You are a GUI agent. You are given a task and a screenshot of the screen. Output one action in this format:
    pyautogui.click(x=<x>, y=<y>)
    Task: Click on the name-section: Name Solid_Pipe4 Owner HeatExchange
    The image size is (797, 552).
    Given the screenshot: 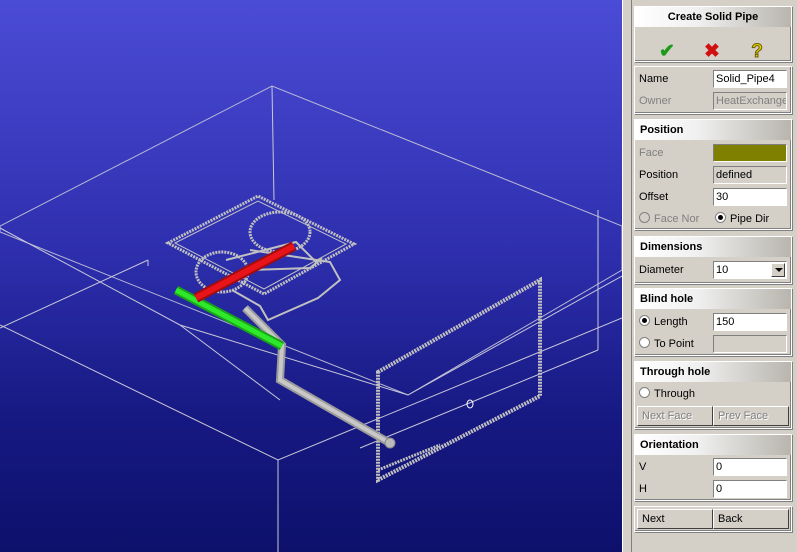 What is the action you would take?
    pyautogui.click(x=713, y=90)
    